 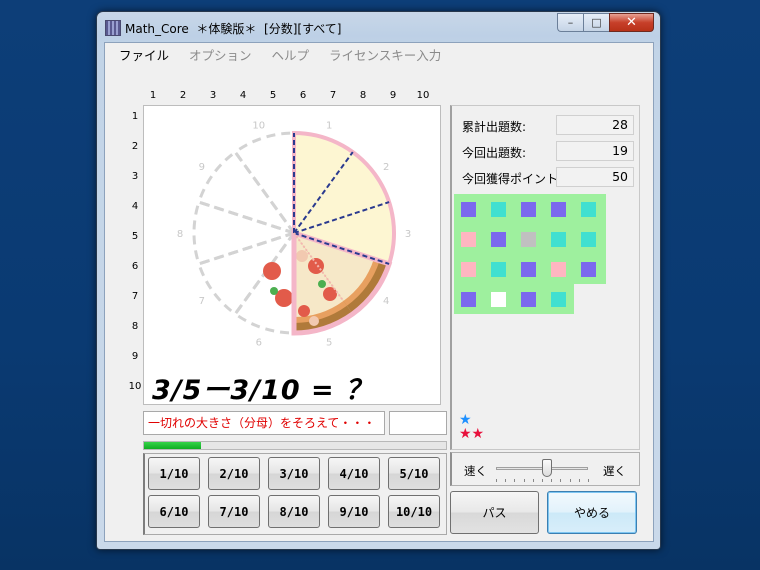 What do you see at coordinates (546, 468) in the screenshot?
I see `speed-slider-thumb` at bounding box center [546, 468].